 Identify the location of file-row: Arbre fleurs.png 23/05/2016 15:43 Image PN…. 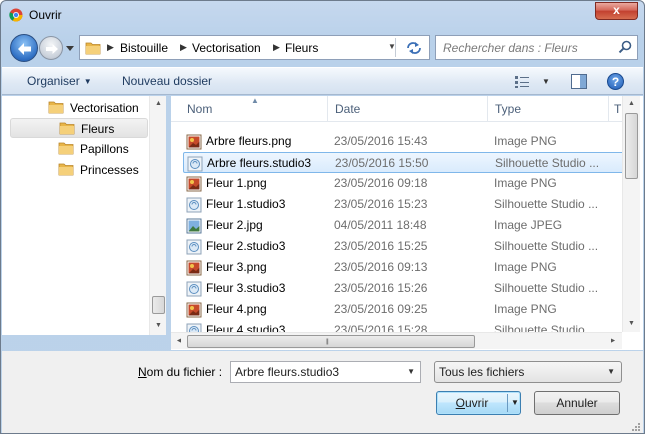
(404, 141).